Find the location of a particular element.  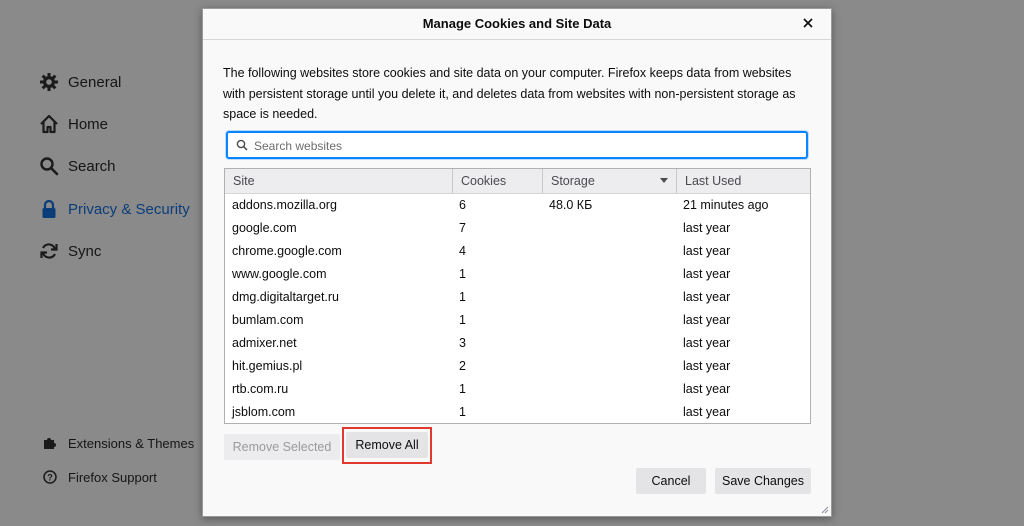

cell-cookies: 3 is located at coordinates (462, 343).